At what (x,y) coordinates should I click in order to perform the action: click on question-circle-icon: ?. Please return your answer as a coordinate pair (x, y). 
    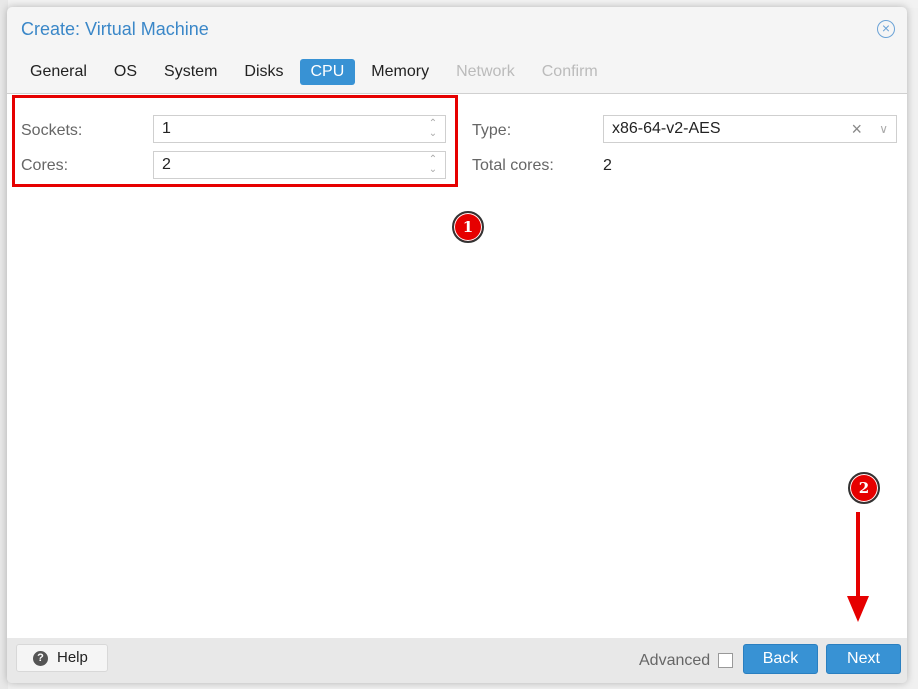
    Looking at the image, I should click on (40, 658).